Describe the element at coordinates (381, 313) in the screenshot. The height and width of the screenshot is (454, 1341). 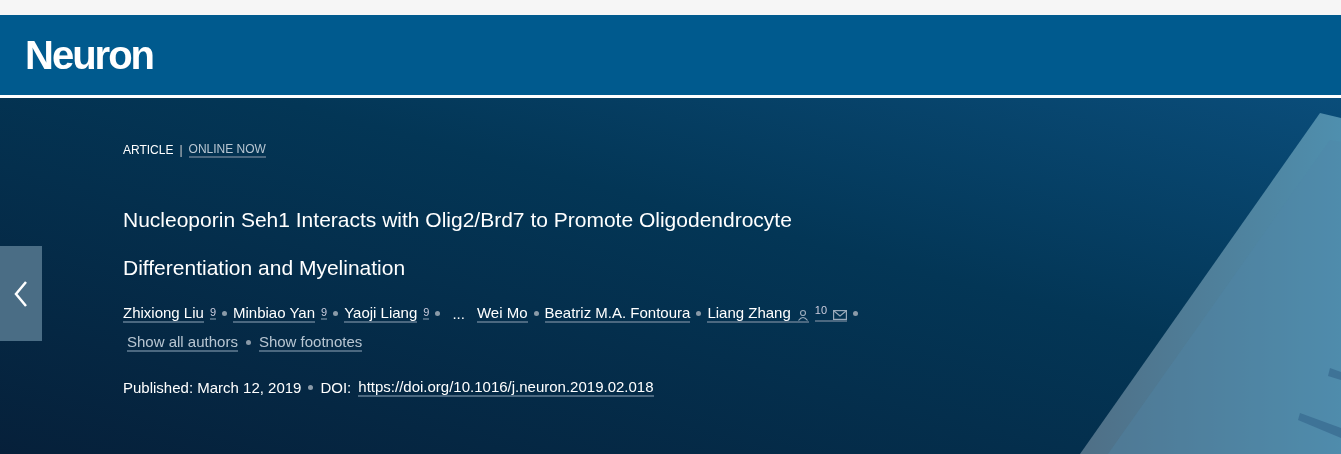
I see `author-link: Yaoji Liang` at that location.